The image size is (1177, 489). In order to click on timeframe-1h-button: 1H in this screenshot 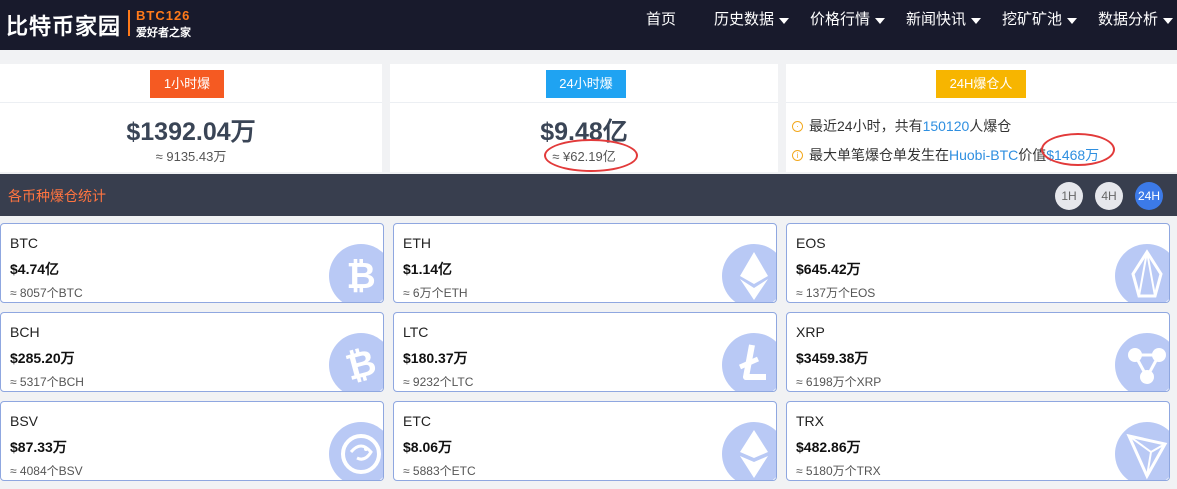, I will do `click(1069, 196)`.